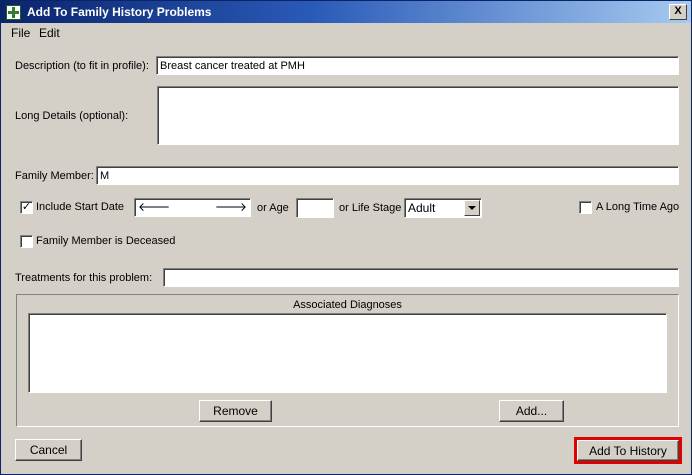  Describe the element at coordinates (84, 278) in the screenshot. I see `treatments-label: Treatments for this problem:` at that location.